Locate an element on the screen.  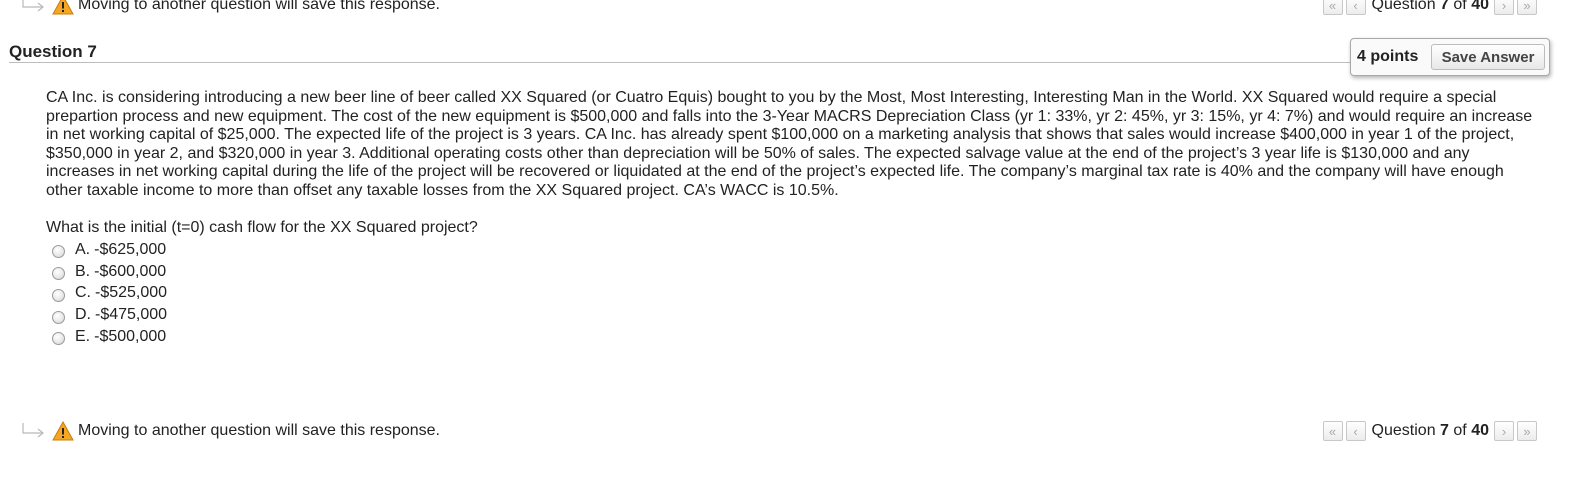
points-panel: 4 points Save Answer is located at coordinates (1450, 57).